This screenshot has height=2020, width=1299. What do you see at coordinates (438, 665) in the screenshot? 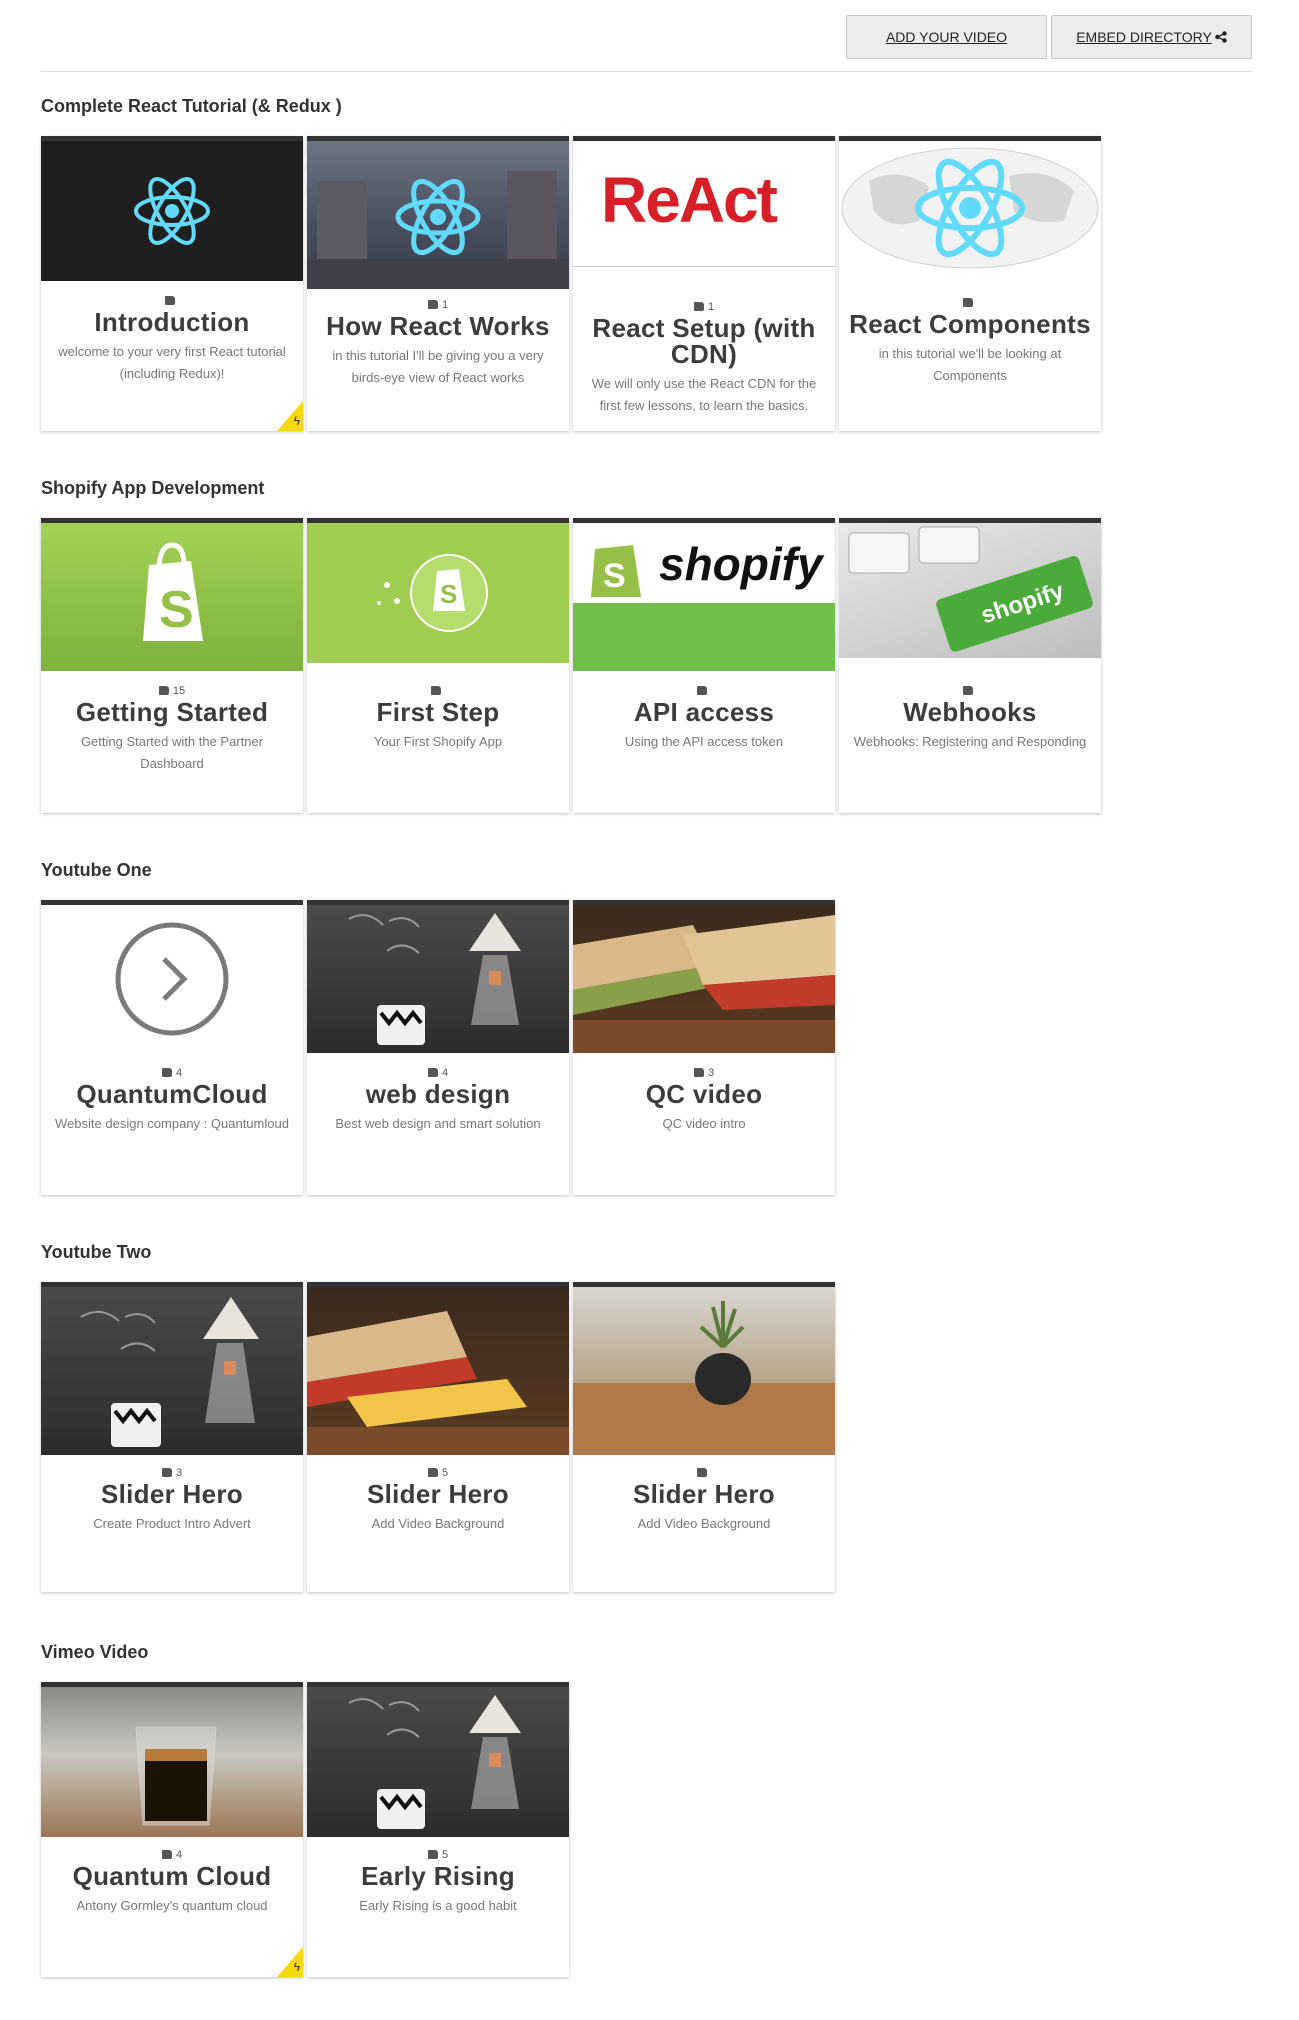
I see `video-card: S First Step Your First Shopify App` at bounding box center [438, 665].